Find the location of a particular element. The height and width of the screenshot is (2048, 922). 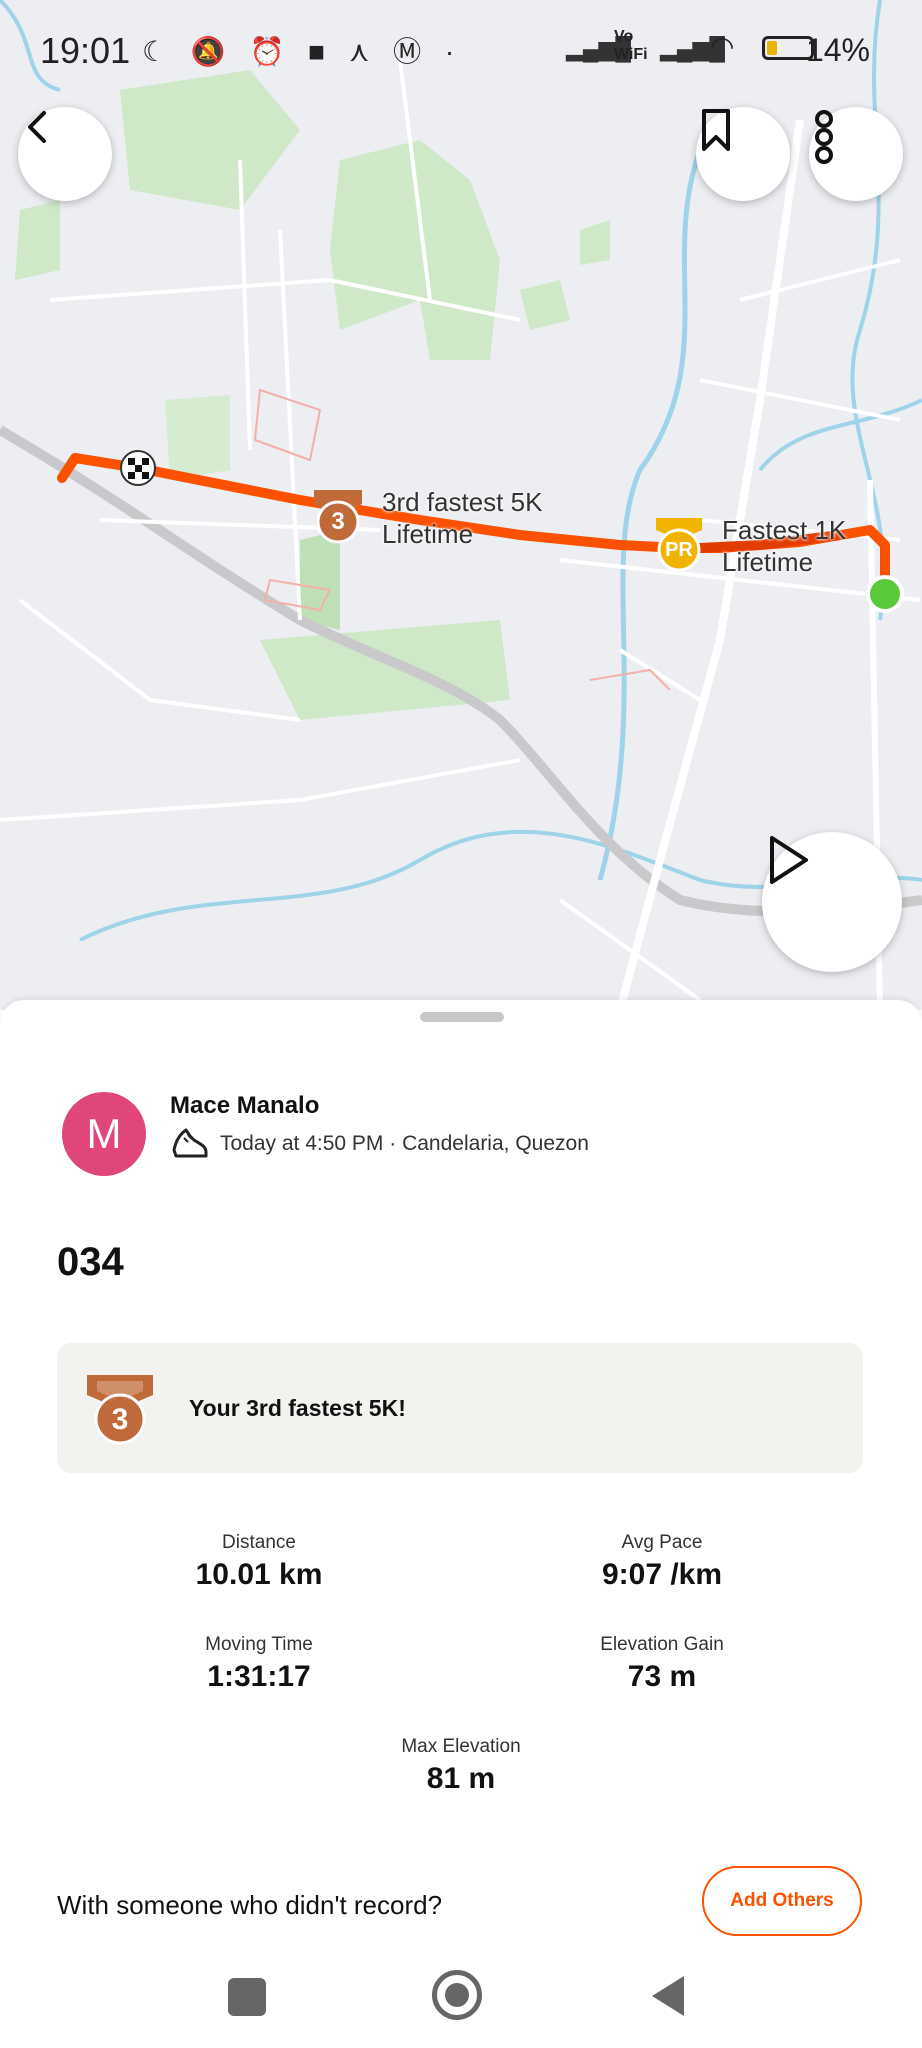

stat-value: 10.01 km is located at coordinates (259, 1574).